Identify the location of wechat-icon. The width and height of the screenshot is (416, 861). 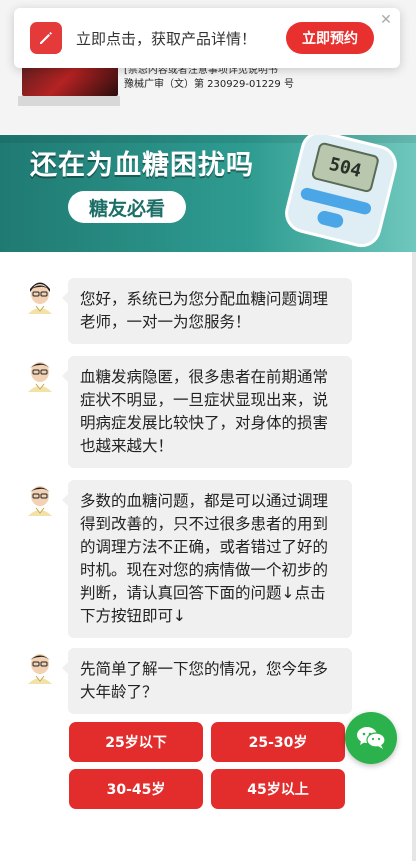
(371, 738).